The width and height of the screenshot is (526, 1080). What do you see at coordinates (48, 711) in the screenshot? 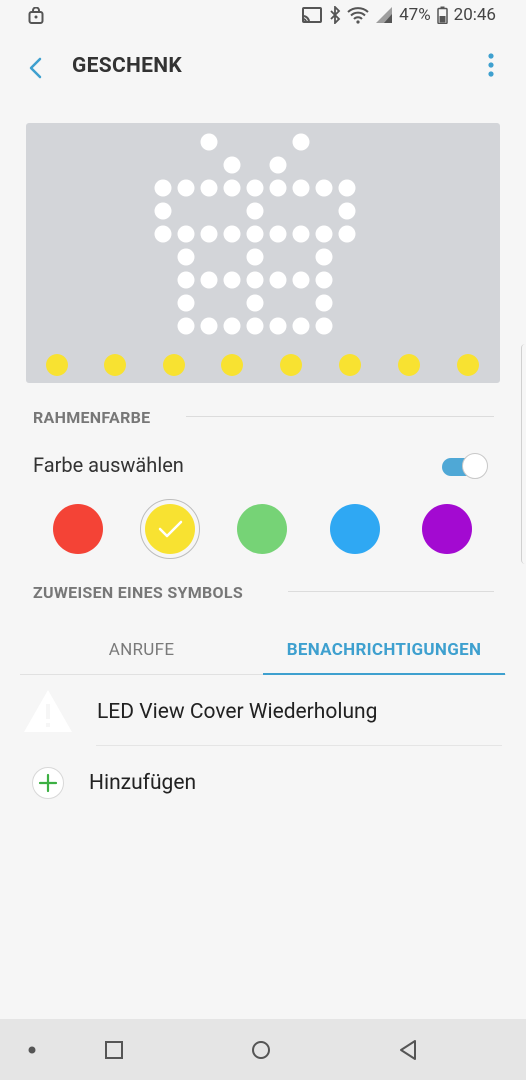
I see `warning-icon` at bounding box center [48, 711].